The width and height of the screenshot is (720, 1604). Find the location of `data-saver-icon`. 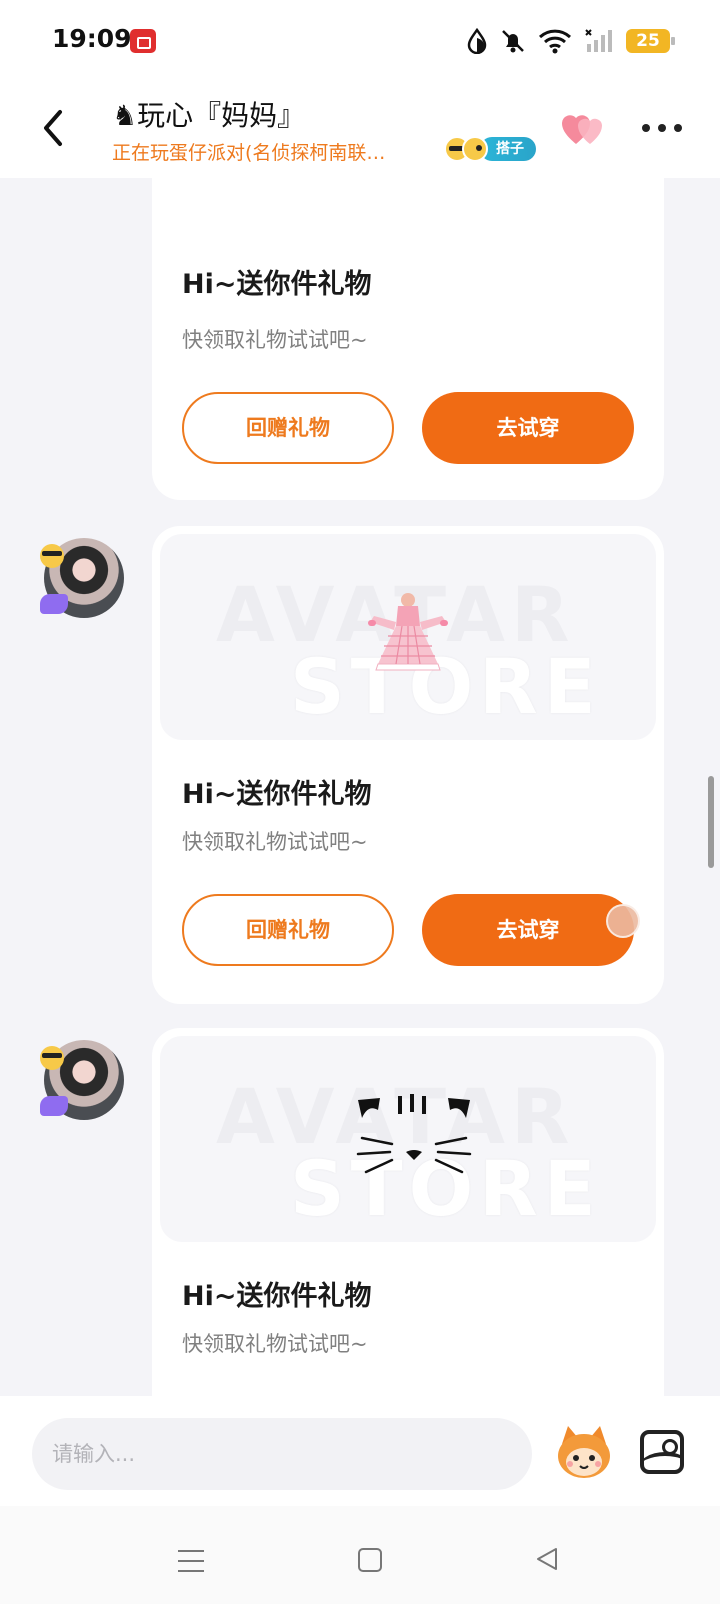

data-saver-icon is located at coordinates (477, 41).